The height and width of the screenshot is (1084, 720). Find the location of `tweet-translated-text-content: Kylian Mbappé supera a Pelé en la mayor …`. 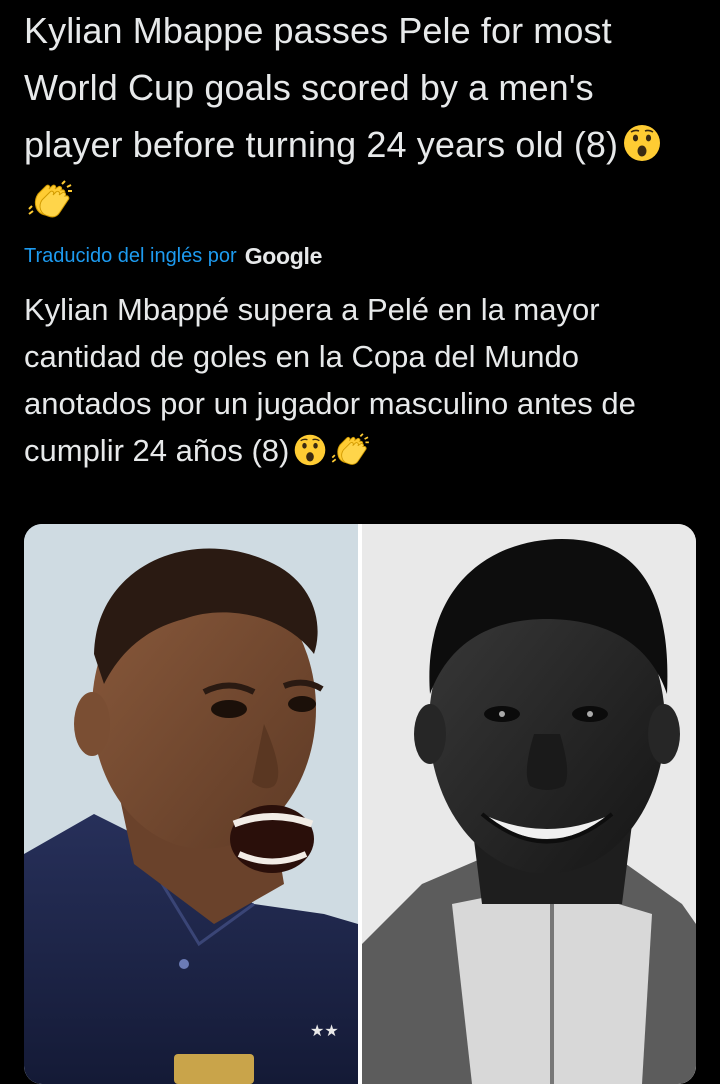

tweet-translated-text-content: Kylian Mbappé supera a Pelé en la mayor … is located at coordinates (330, 380).